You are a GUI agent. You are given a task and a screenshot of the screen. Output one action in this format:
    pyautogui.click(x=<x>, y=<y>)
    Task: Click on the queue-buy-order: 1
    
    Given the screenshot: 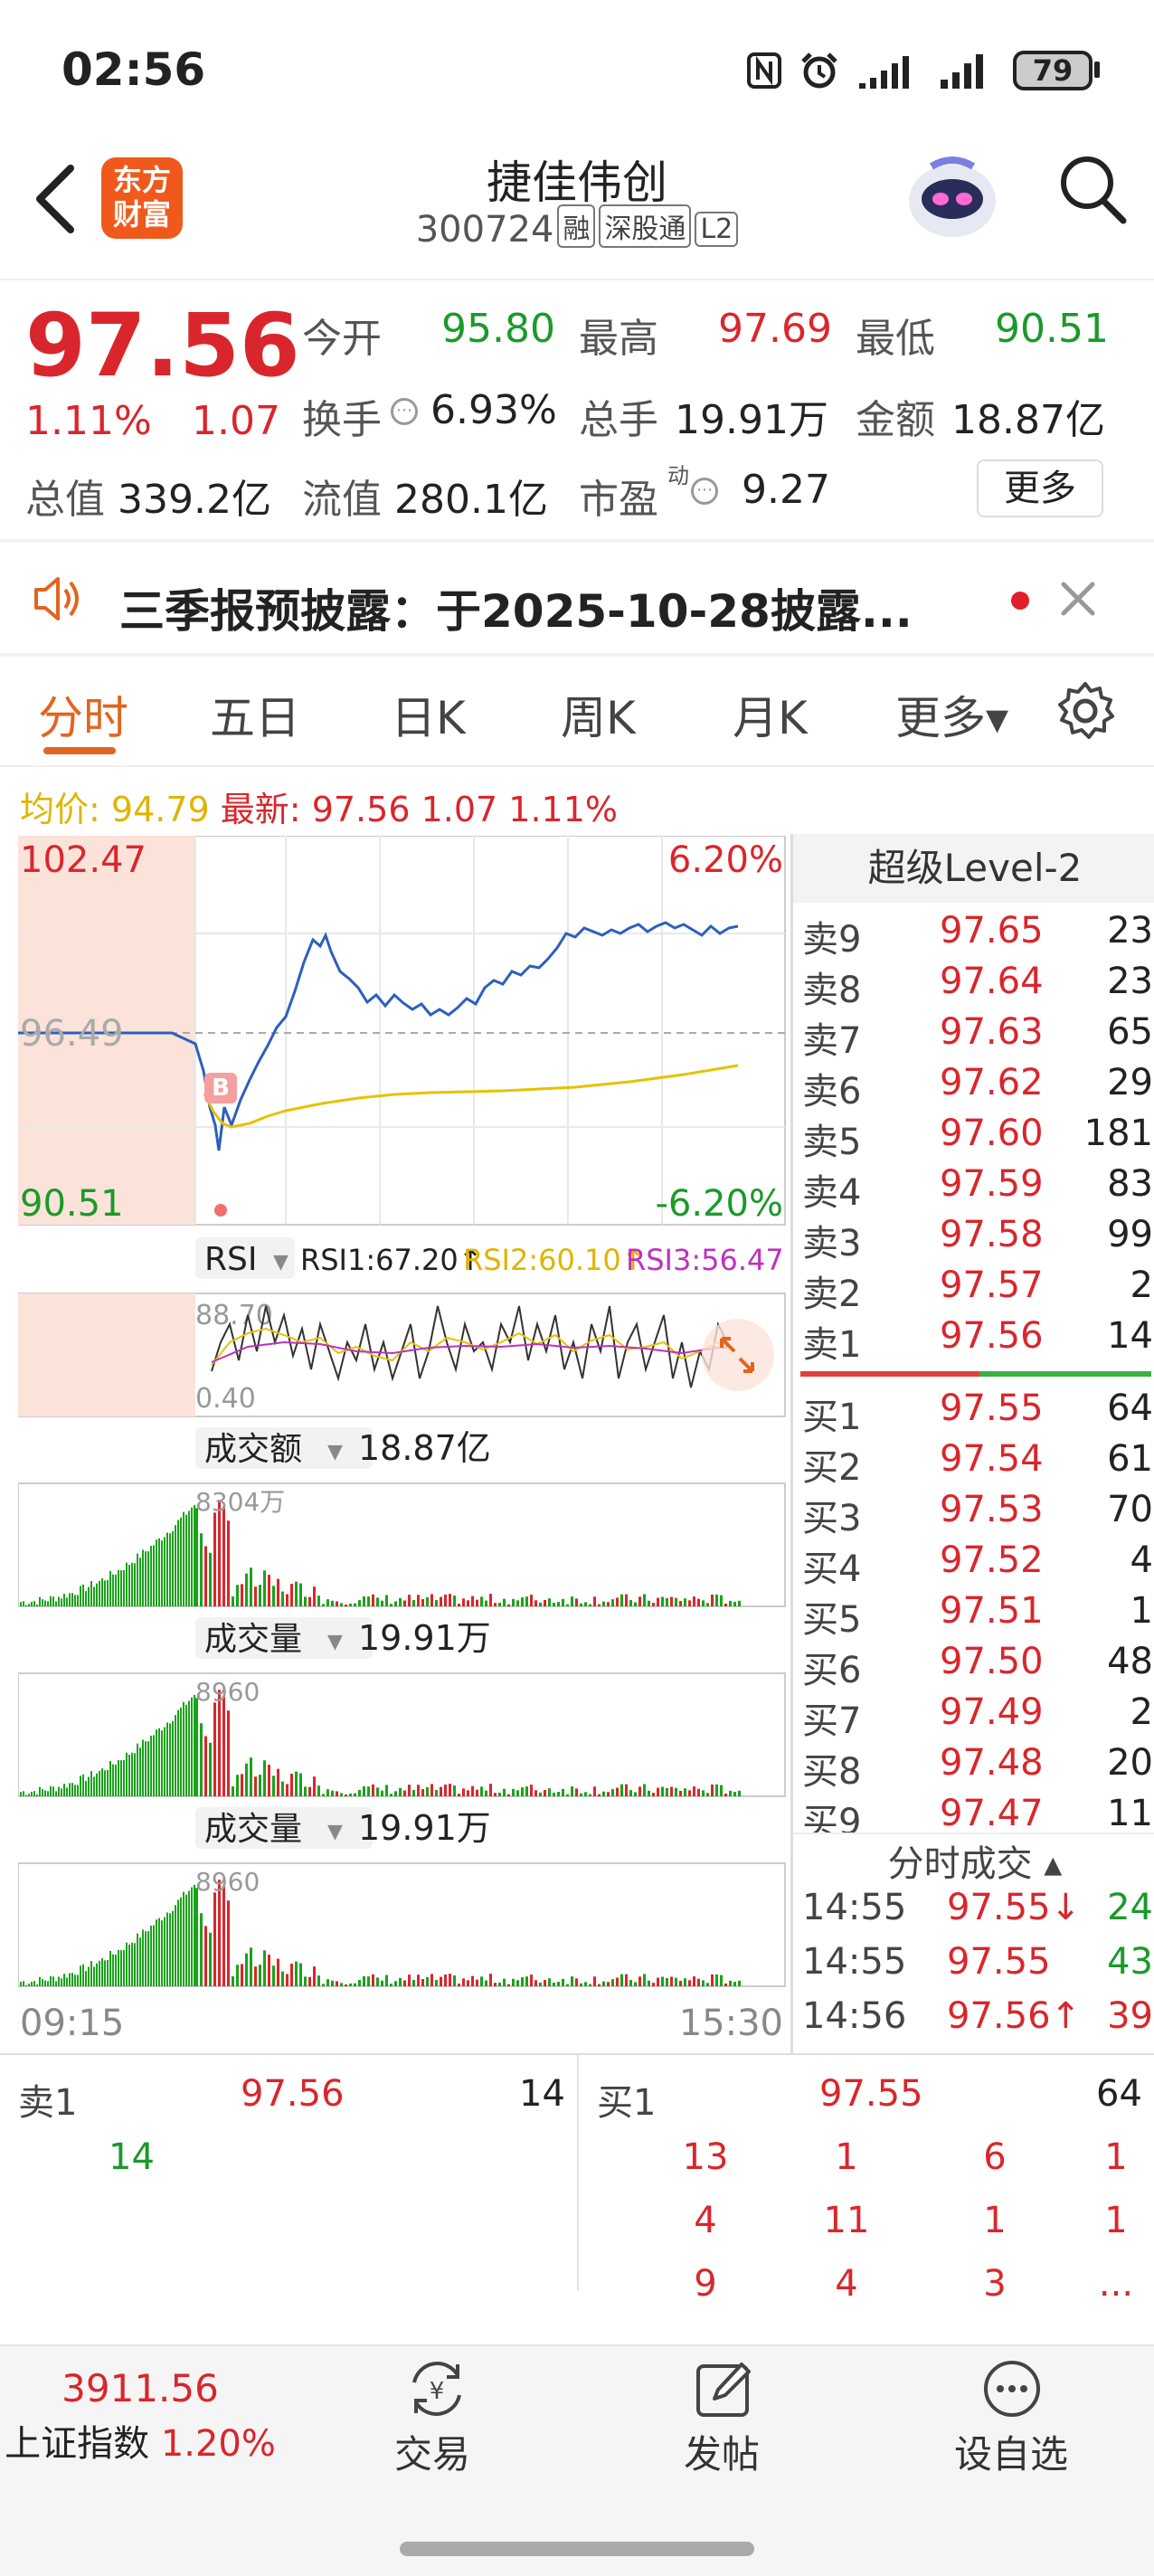 What is the action you would take?
    pyautogui.click(x=846, y=2157)
    